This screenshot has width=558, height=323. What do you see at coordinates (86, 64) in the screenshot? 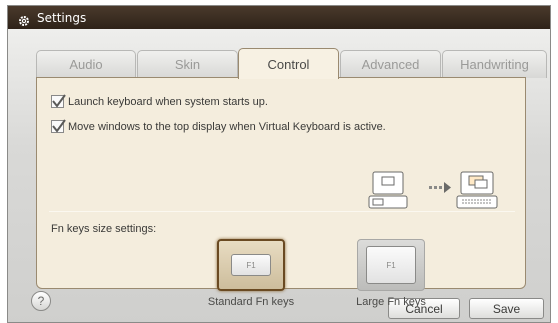
I see `tab-audio: Audio` at bounding box center [86, 64].